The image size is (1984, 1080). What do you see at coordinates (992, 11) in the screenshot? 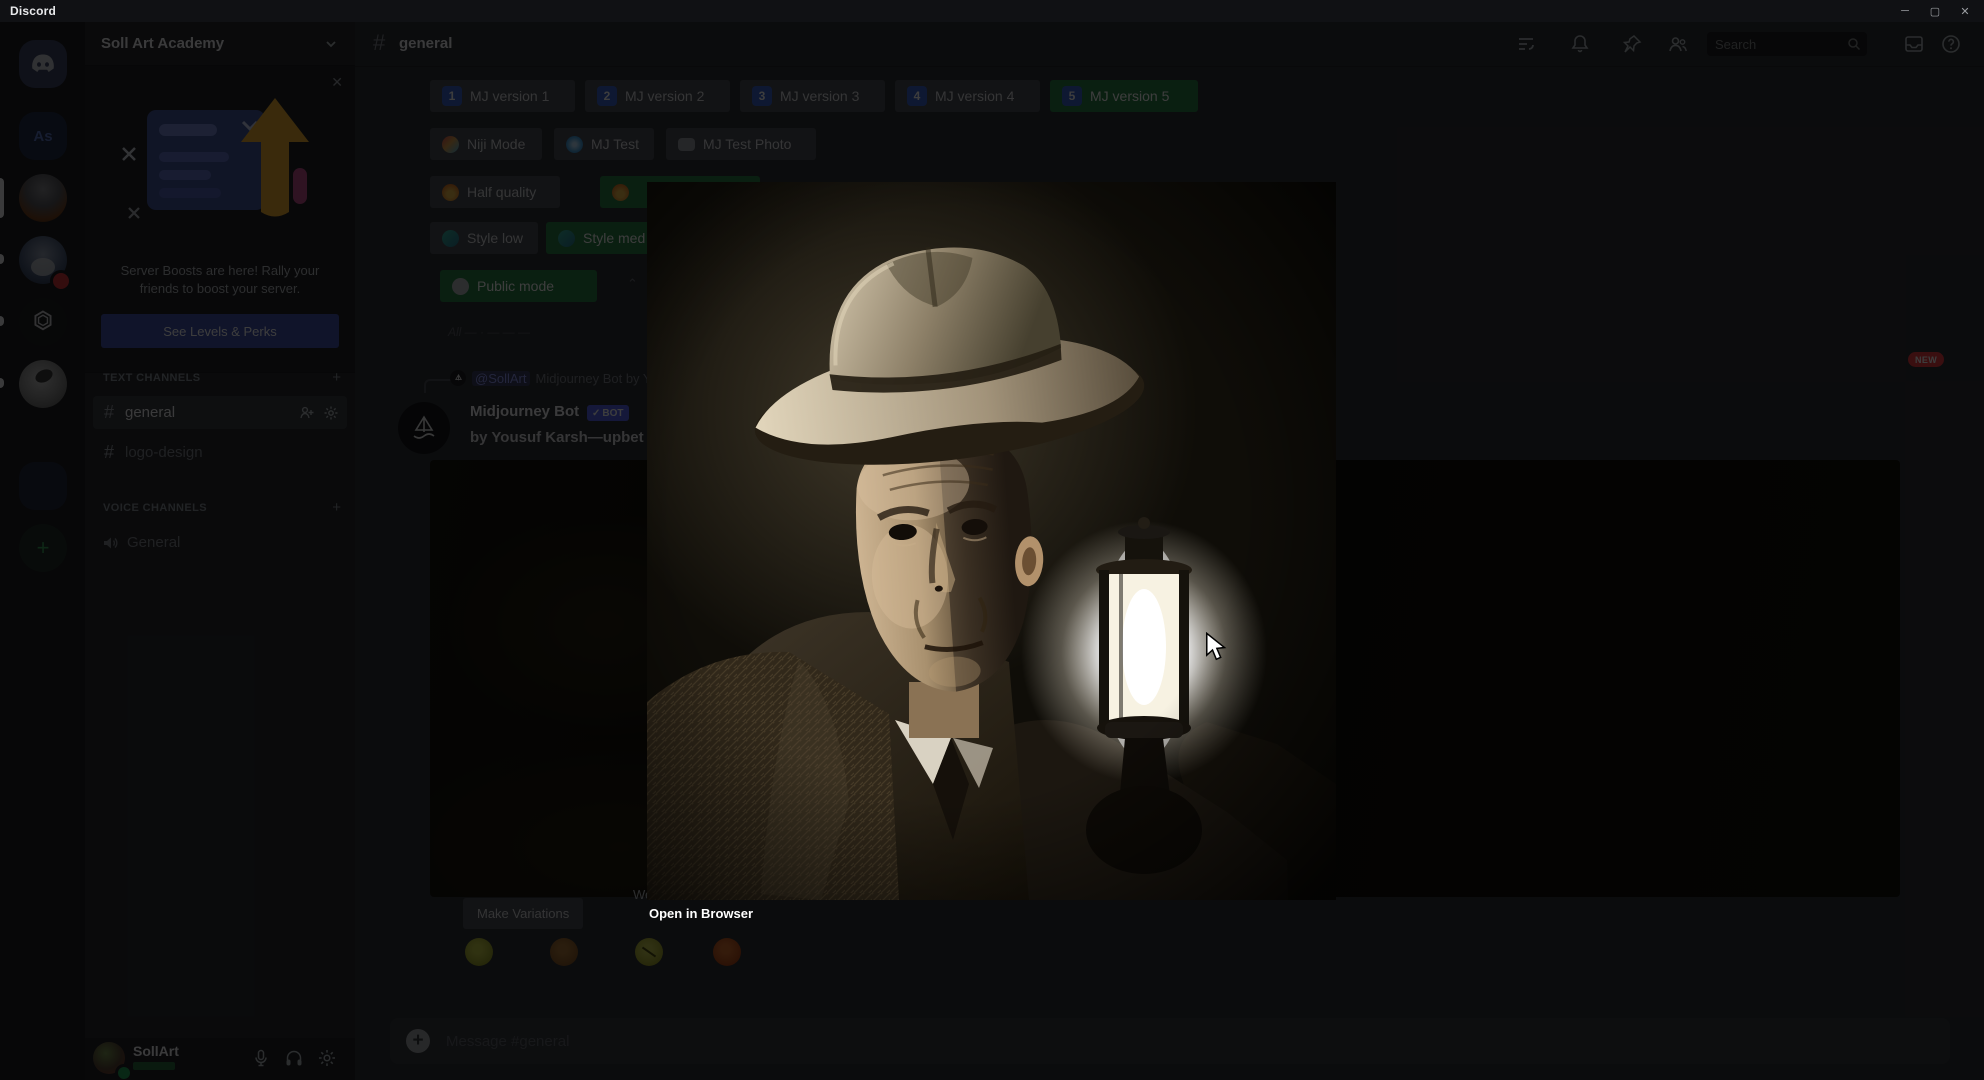
I see `titlebar: Discord ─ ▢ ✕` at bounding box center [992, 11].